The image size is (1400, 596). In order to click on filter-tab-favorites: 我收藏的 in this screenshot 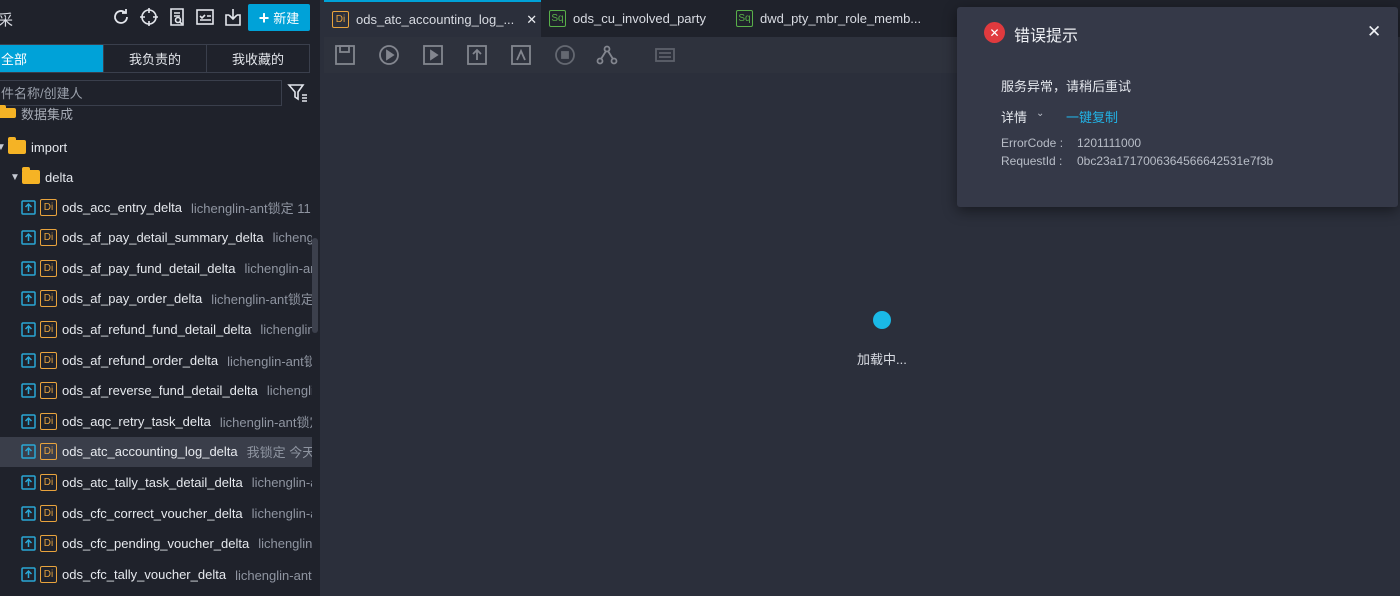, I will do `click(258, 58)`.